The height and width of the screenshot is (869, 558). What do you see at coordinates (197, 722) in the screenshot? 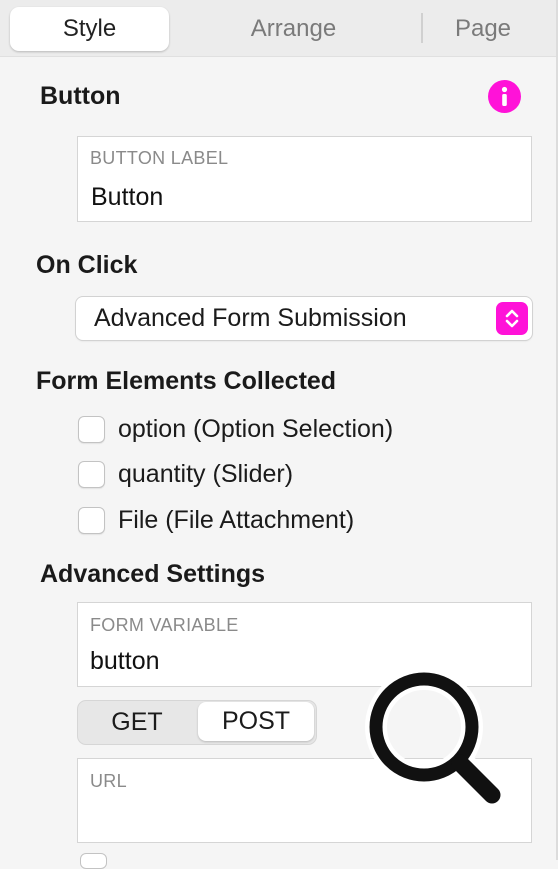
I see `http-method-segmented-control: GET POST` at bounding box center [197, 722].